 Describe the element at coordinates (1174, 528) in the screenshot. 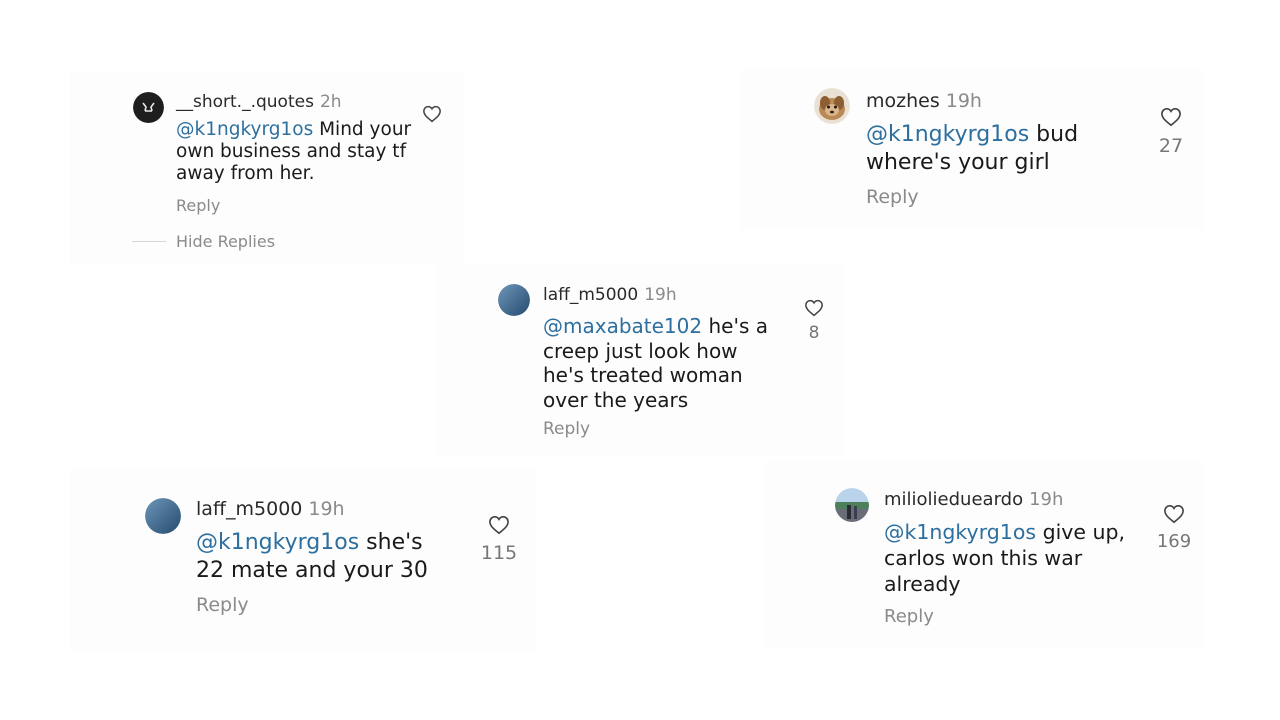

I see `like-button: 169` at that location.